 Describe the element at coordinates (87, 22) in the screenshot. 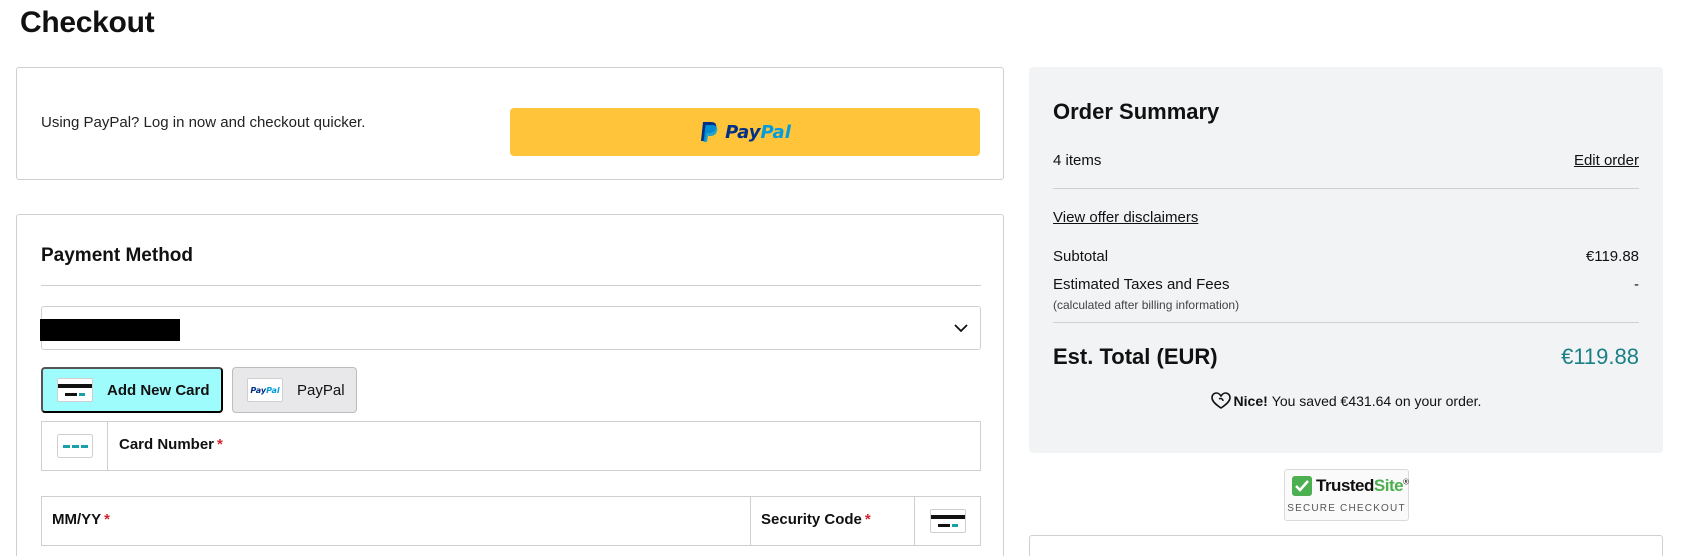

I see `page-title: Checkout` at that location.